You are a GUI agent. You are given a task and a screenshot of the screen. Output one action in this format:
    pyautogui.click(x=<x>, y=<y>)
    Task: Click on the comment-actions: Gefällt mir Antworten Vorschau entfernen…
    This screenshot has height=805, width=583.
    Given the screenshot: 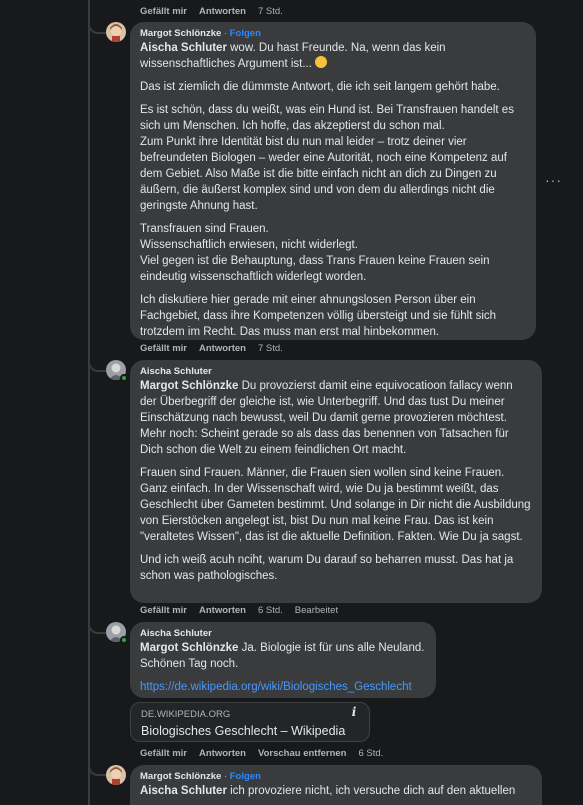 What is the action you would take?
    pyautogui.click(x=261, y=753)
    